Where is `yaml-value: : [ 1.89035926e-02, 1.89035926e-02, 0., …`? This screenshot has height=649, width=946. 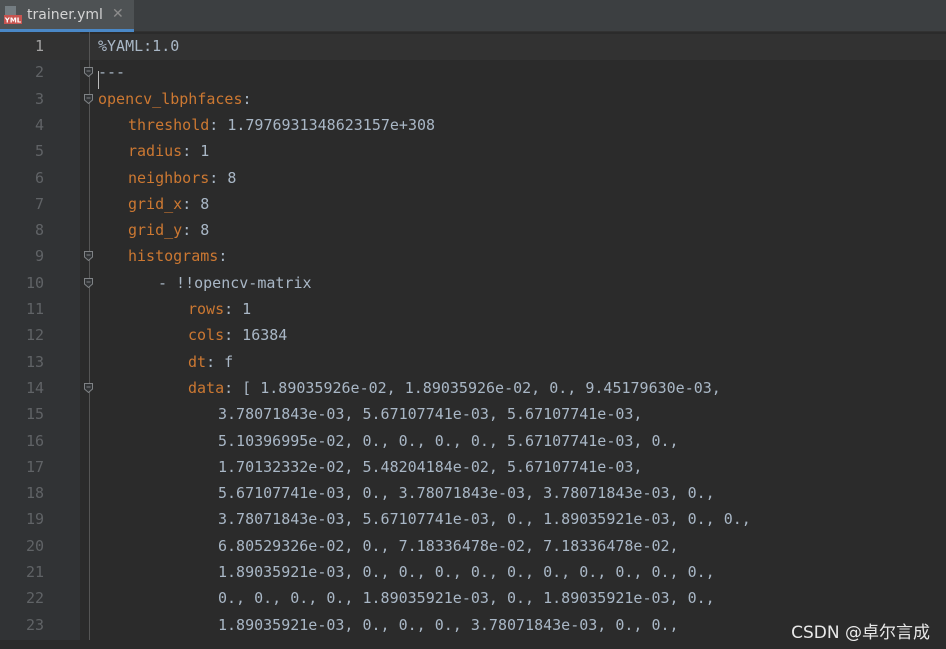
yaml-value: : [ 1.89035926e-02, 1.89035926e-02, 0., … is located at coordinates (472, 387).